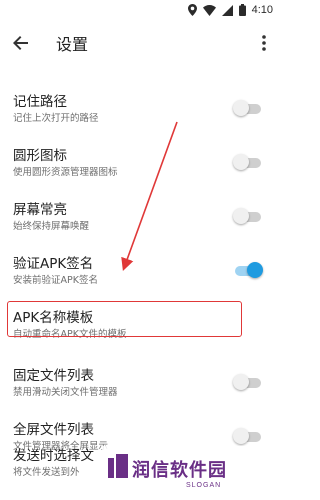 This screenshot has height=500, width=320. Describe the element at coordinates (140, 381) in the screenshot. I see `setting-pin-file-list: 固定文件列表 禁用滑动关闭文件管理器` at that location.